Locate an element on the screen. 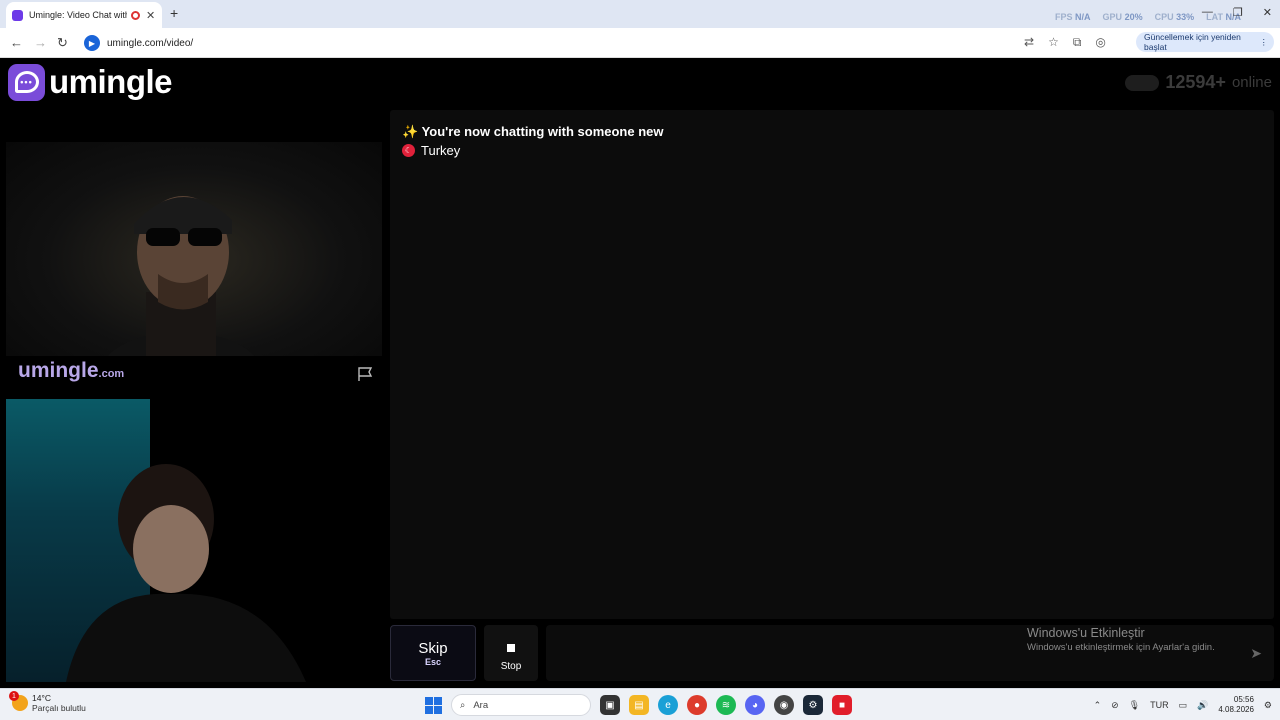 This screenshot has height=720, width=1280. spotify-icon: ≋ is located at coordinates (726, 705).